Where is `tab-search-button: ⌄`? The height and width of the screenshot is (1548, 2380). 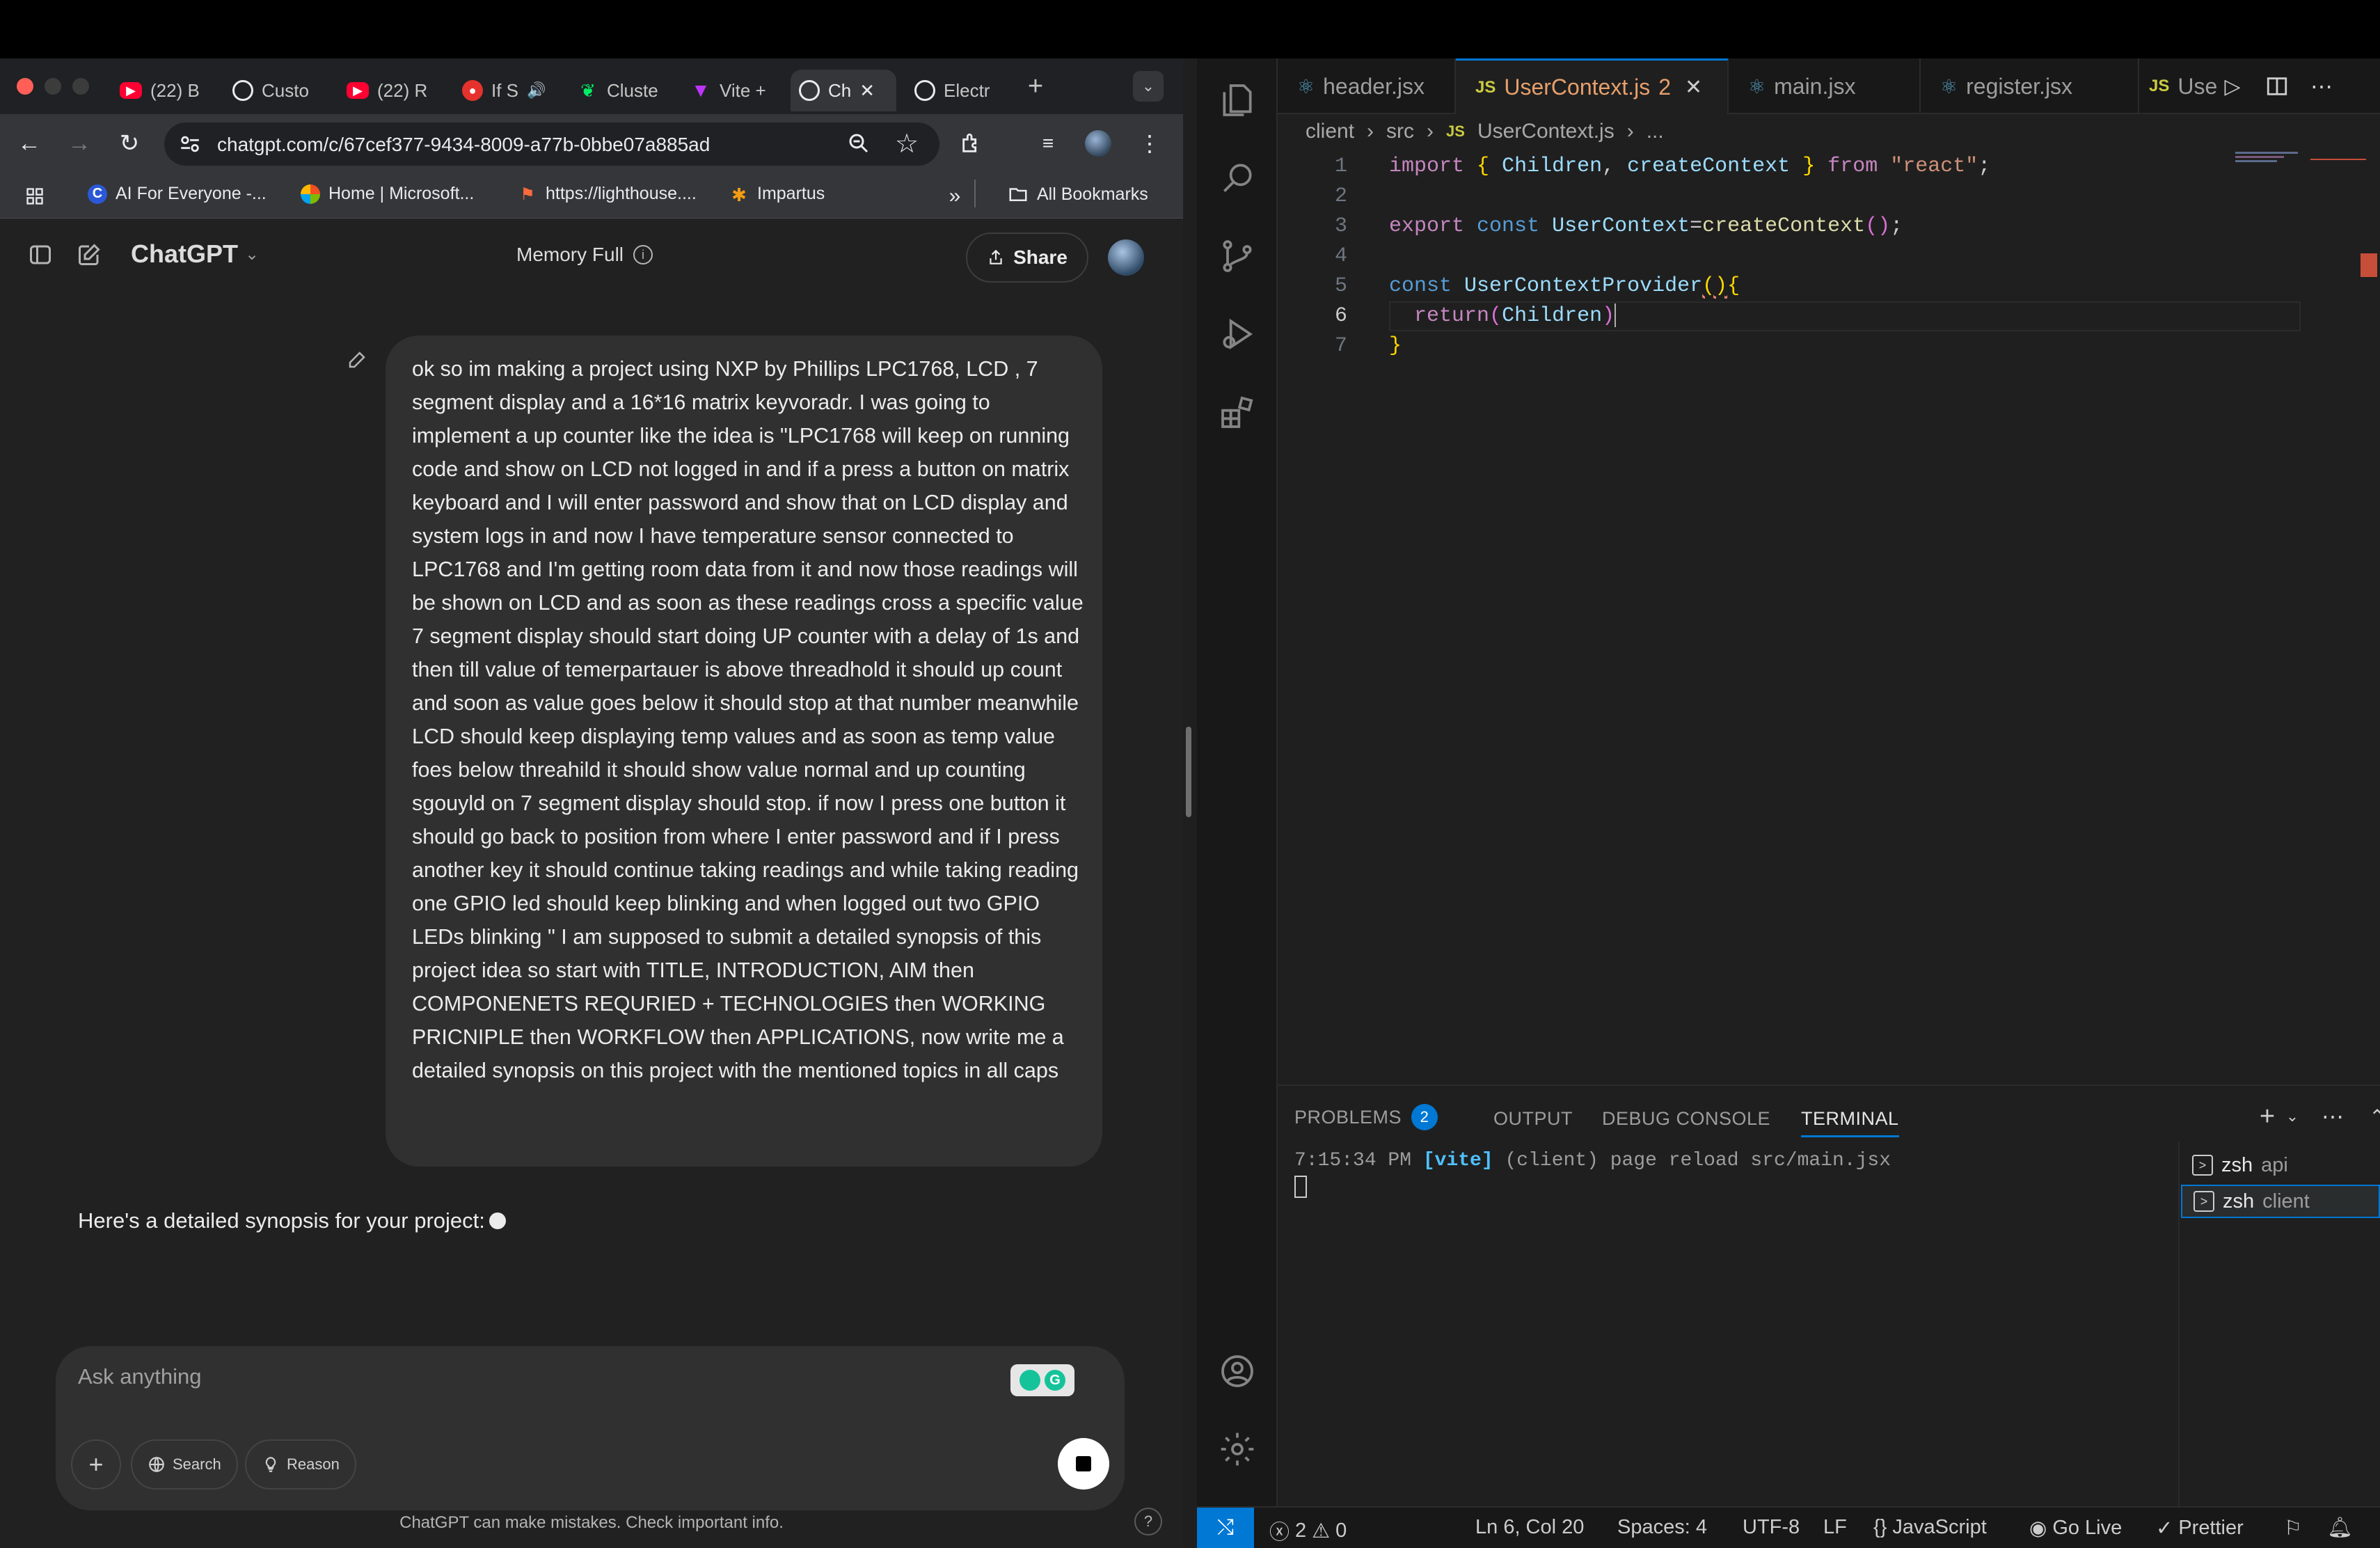
tab-search-button: ⌄ is located at coordinates (1148, 86).